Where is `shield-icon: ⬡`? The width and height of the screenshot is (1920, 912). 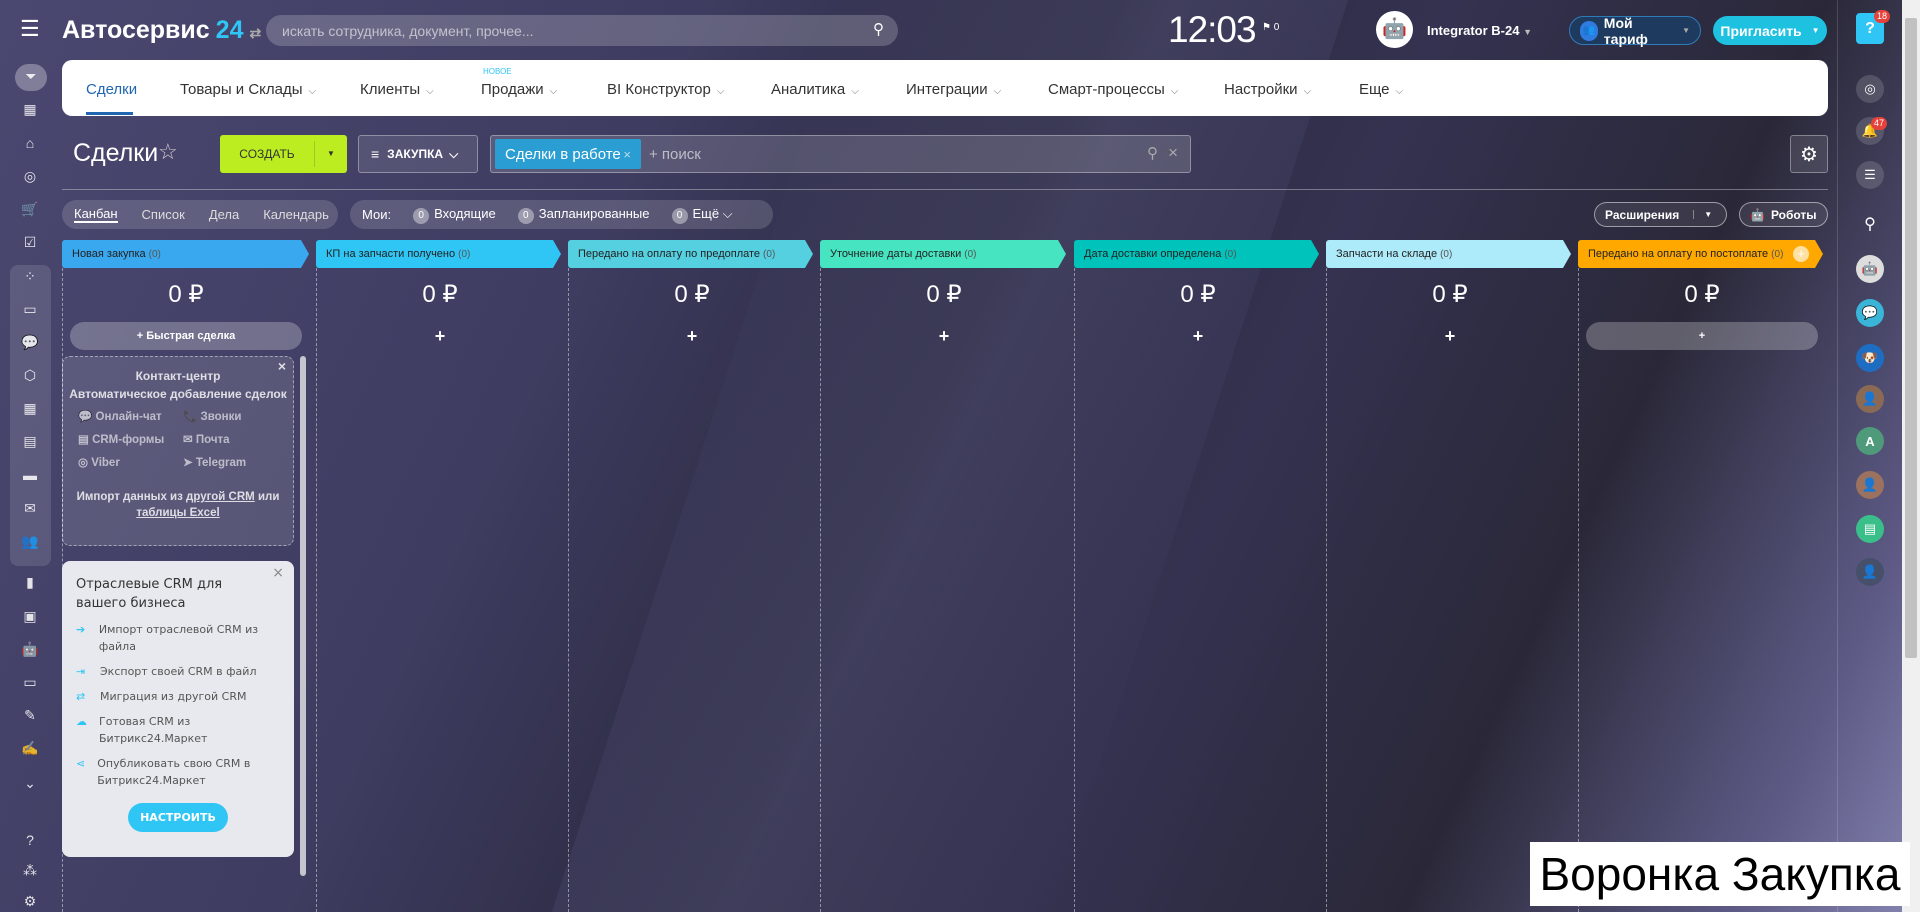 shield-icon: ⬡ is located at coordinates (30, 375).